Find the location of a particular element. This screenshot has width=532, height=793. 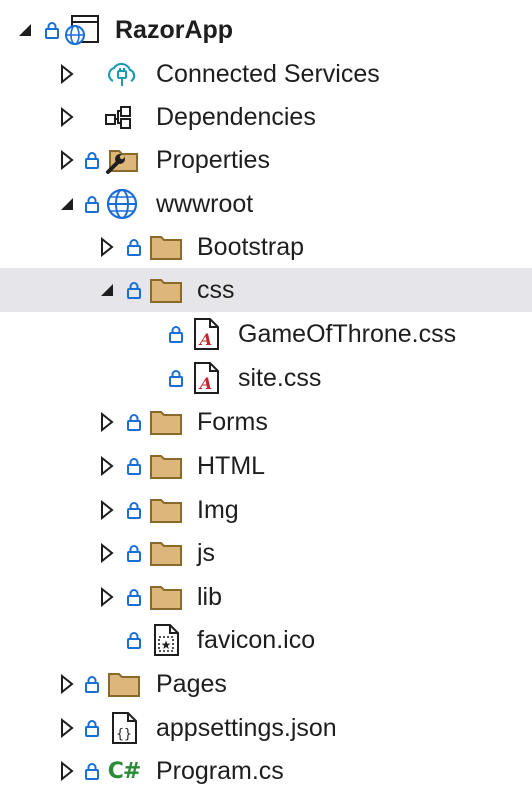

tree-item-label: js is located at coordinates (206, 553).